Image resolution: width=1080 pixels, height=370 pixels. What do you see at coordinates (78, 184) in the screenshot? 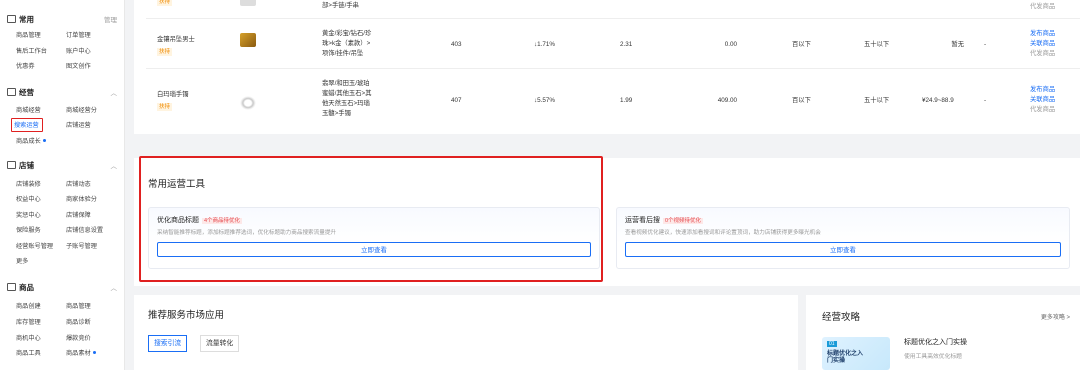
I see `sidebar-item-shop-news: 店铺动态` at bounding box center [78, 184].